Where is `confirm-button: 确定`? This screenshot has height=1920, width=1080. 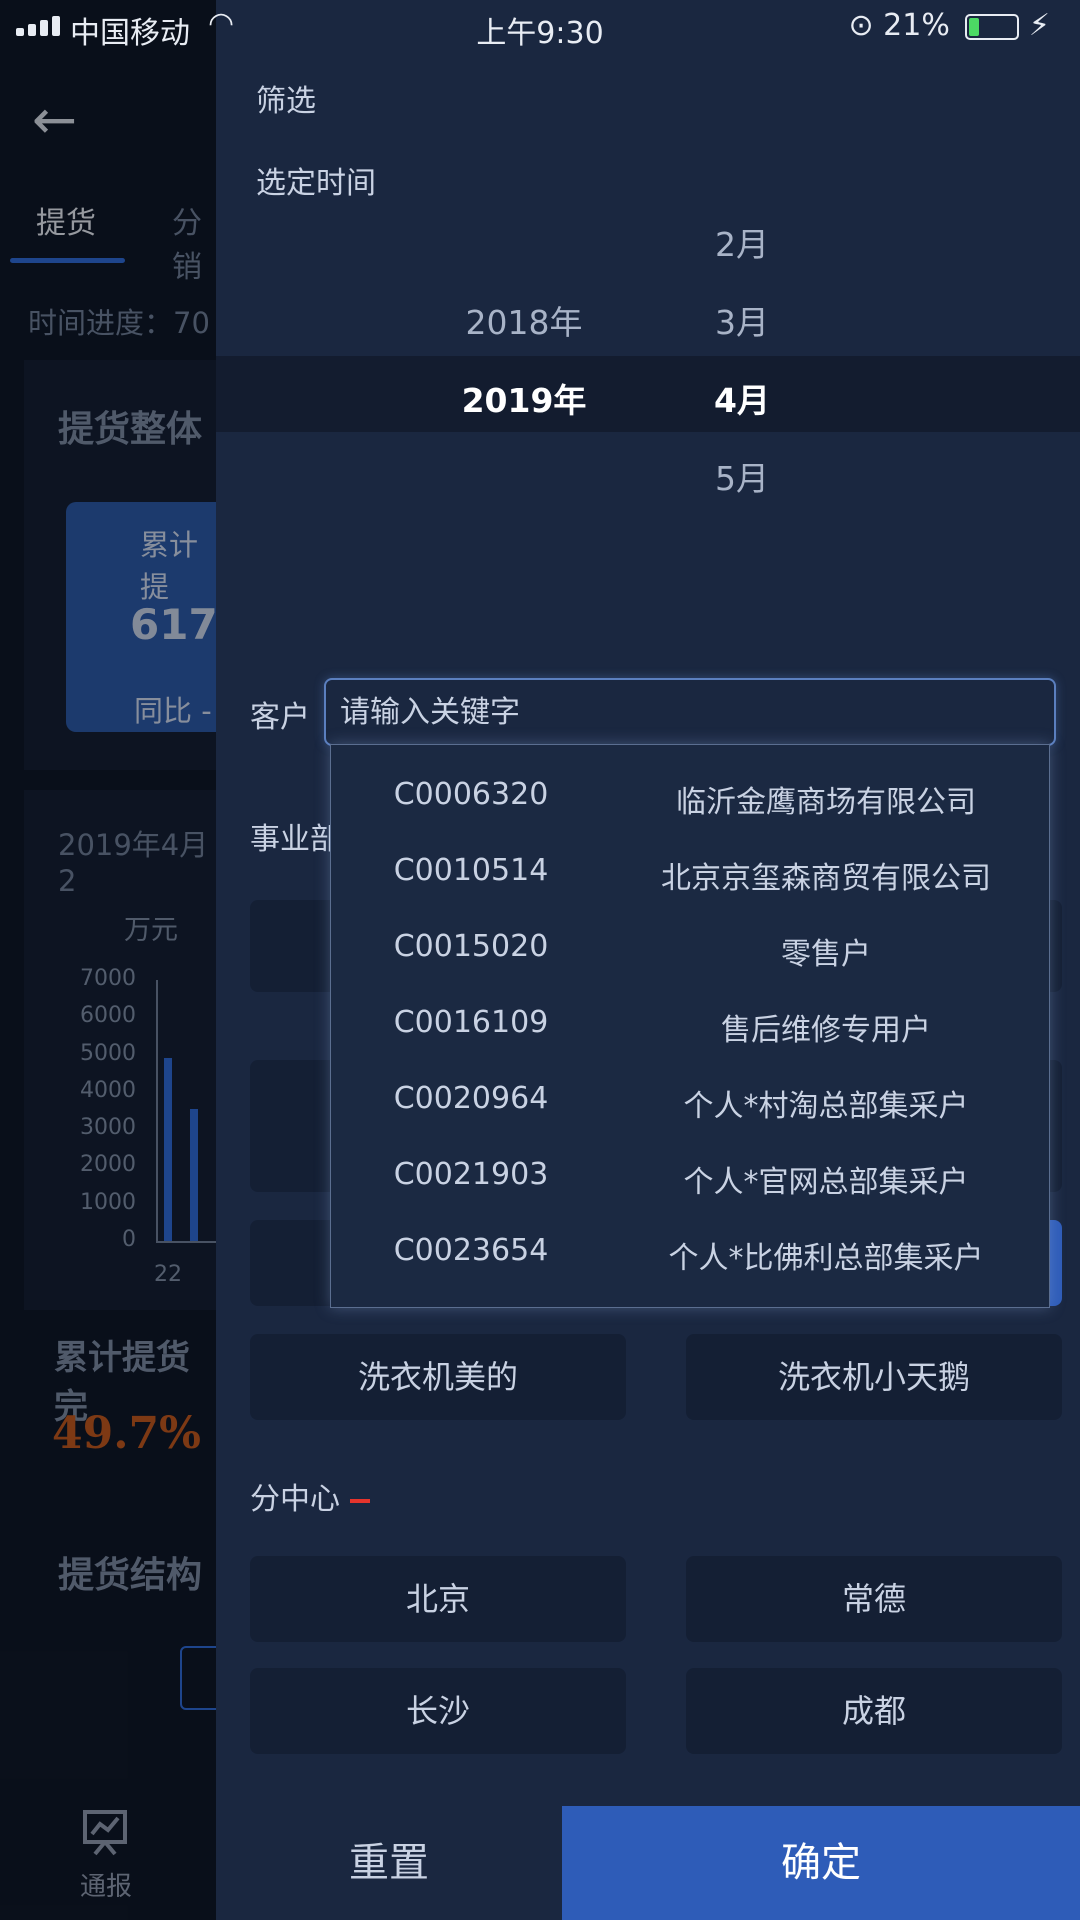 confirm-button: 确定 is located at coordinates (821, 1863).